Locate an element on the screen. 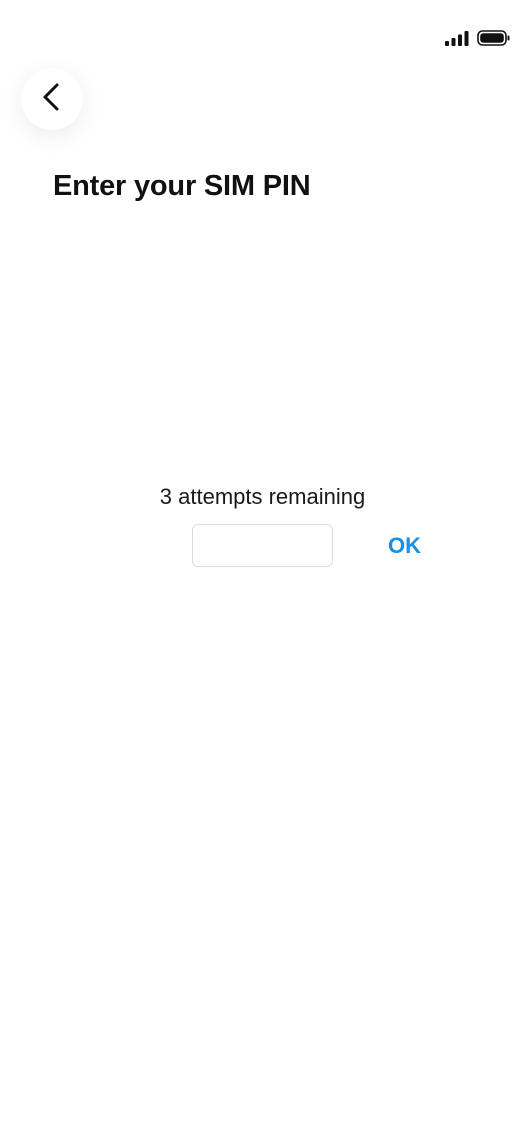 The width and height of the screenshot is (525, 1138). attempts-remaining-text: 3 attempts remaining is located at coordinates (262, 496).